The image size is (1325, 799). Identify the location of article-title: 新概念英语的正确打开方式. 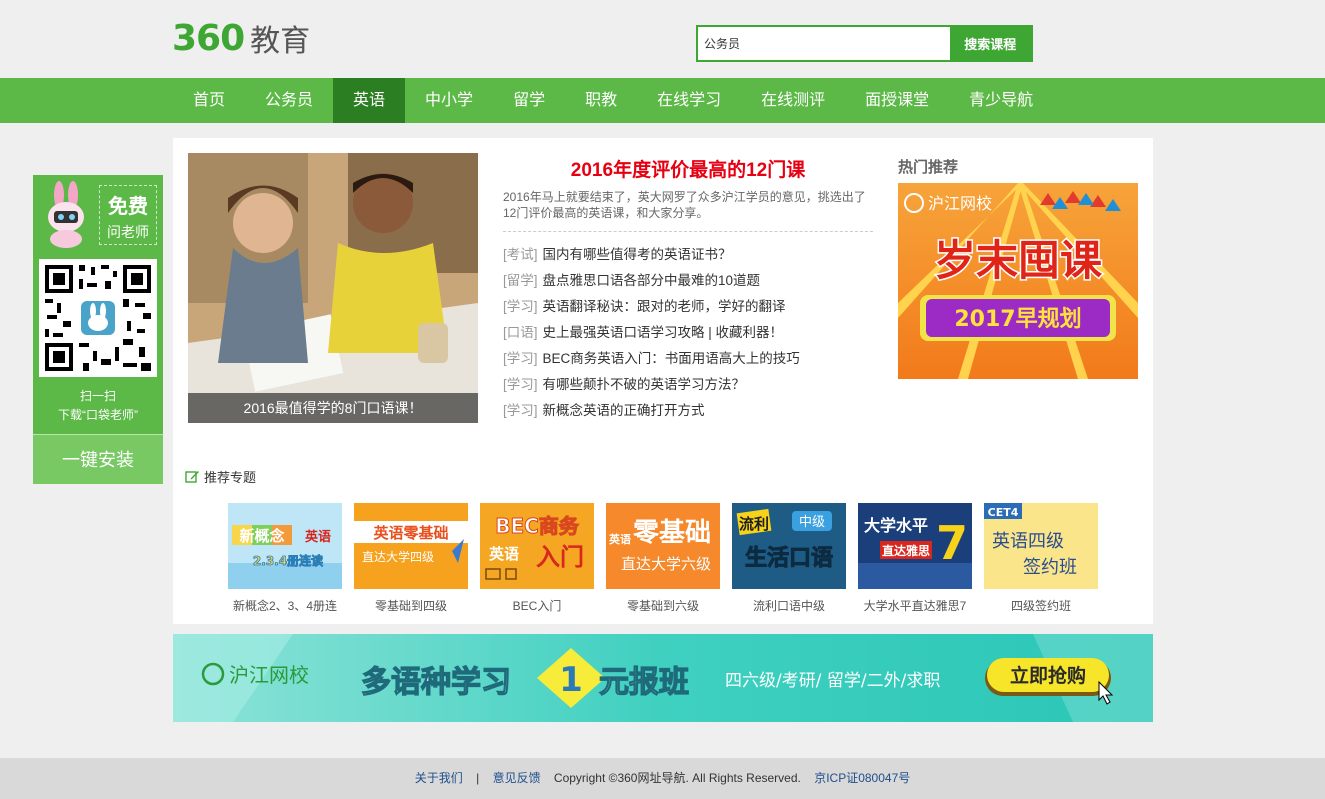
(623, 410).